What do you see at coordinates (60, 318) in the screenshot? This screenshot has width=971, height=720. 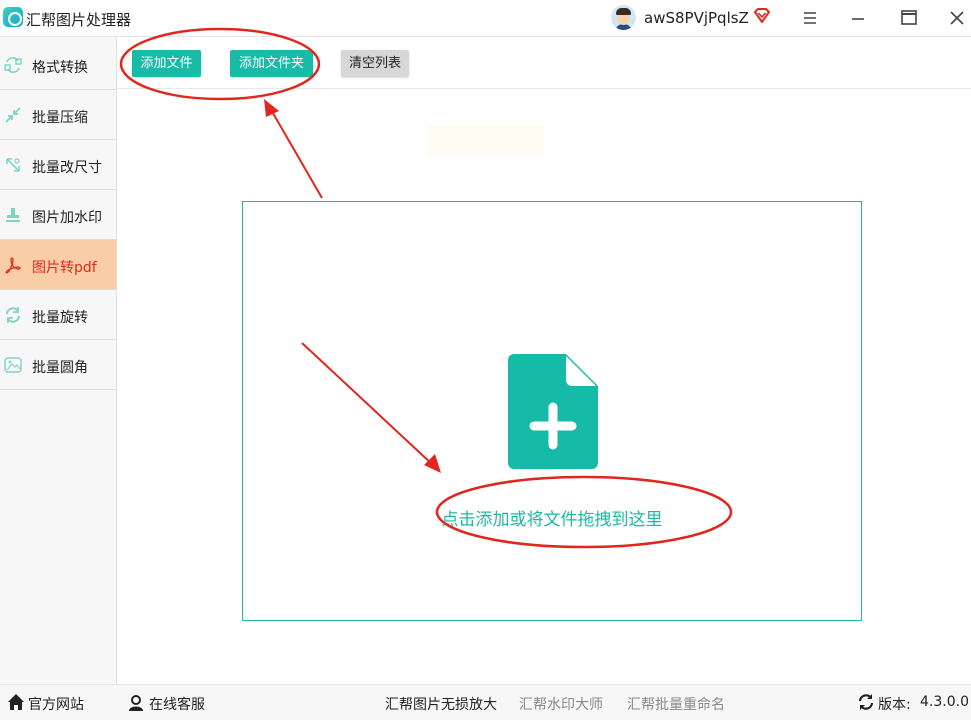 I see `sidebar-item-label: 批量旋转` at bounding box center [60, 318].